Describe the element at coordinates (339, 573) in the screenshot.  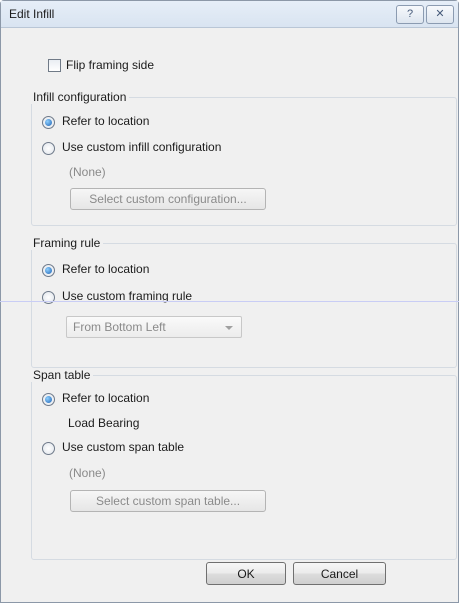
I see `cancel-button: Cancel` at that location.